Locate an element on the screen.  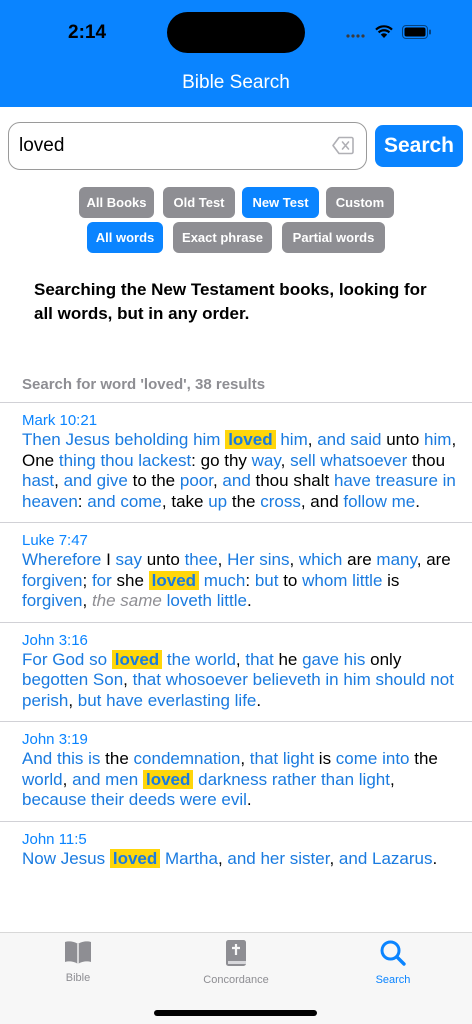
search-field is located at coordinates (187, 146).